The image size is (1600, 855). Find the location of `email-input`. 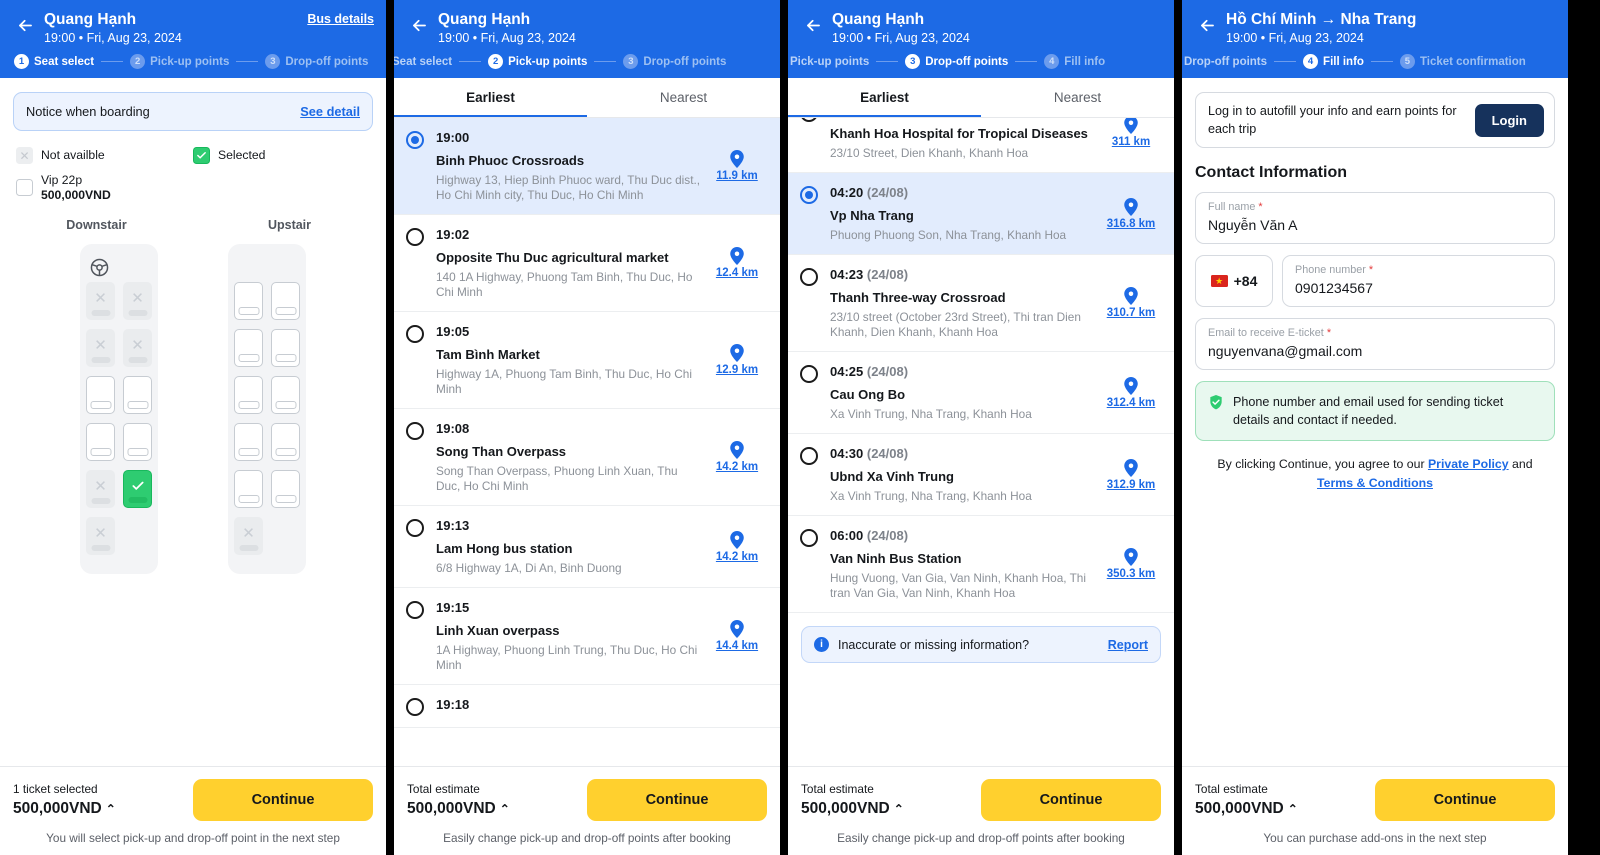

email-input is located at coordinates (1375, 351).